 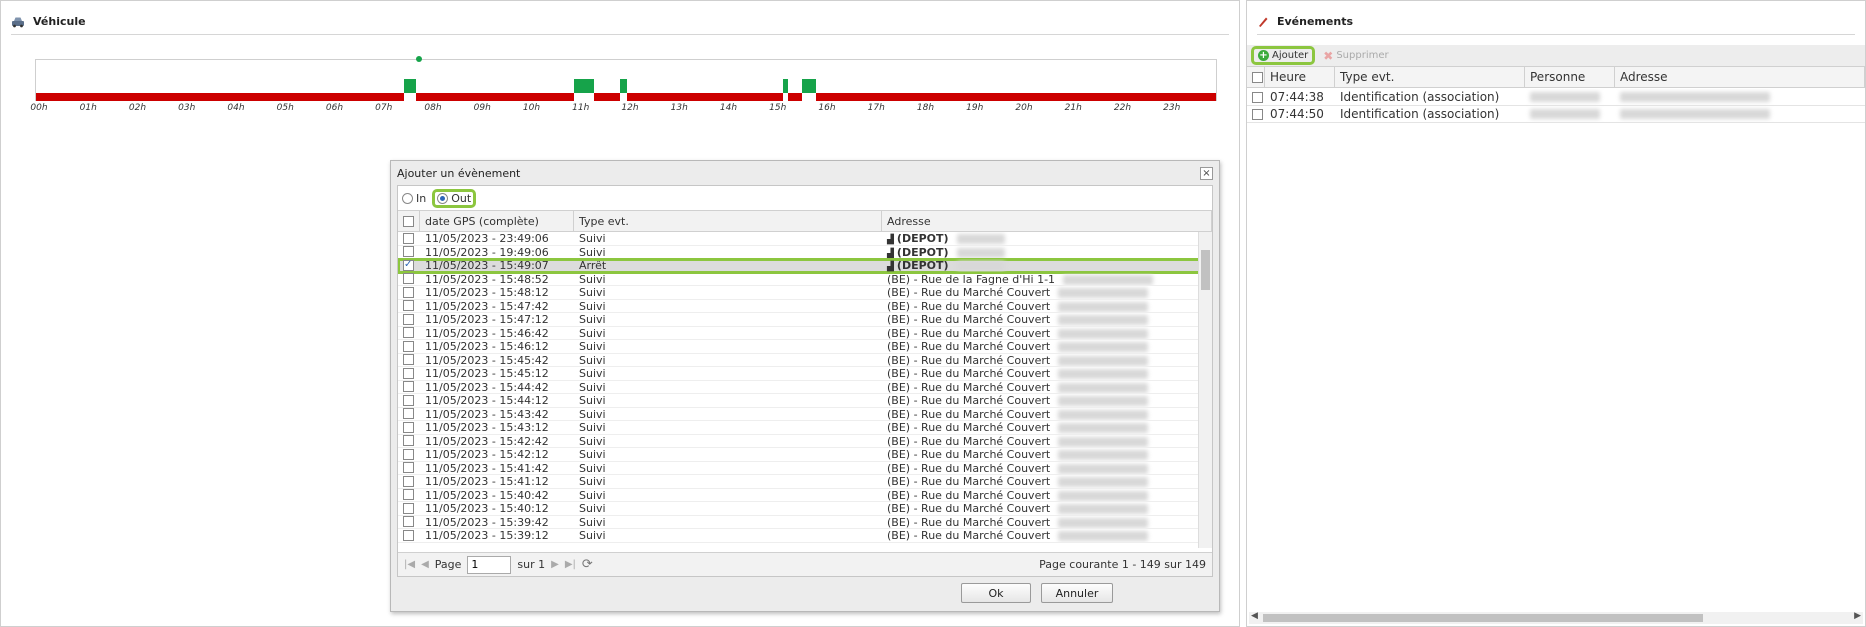 I want to click on grid-vertical-scrollbar, so click(x=1205, y=390).